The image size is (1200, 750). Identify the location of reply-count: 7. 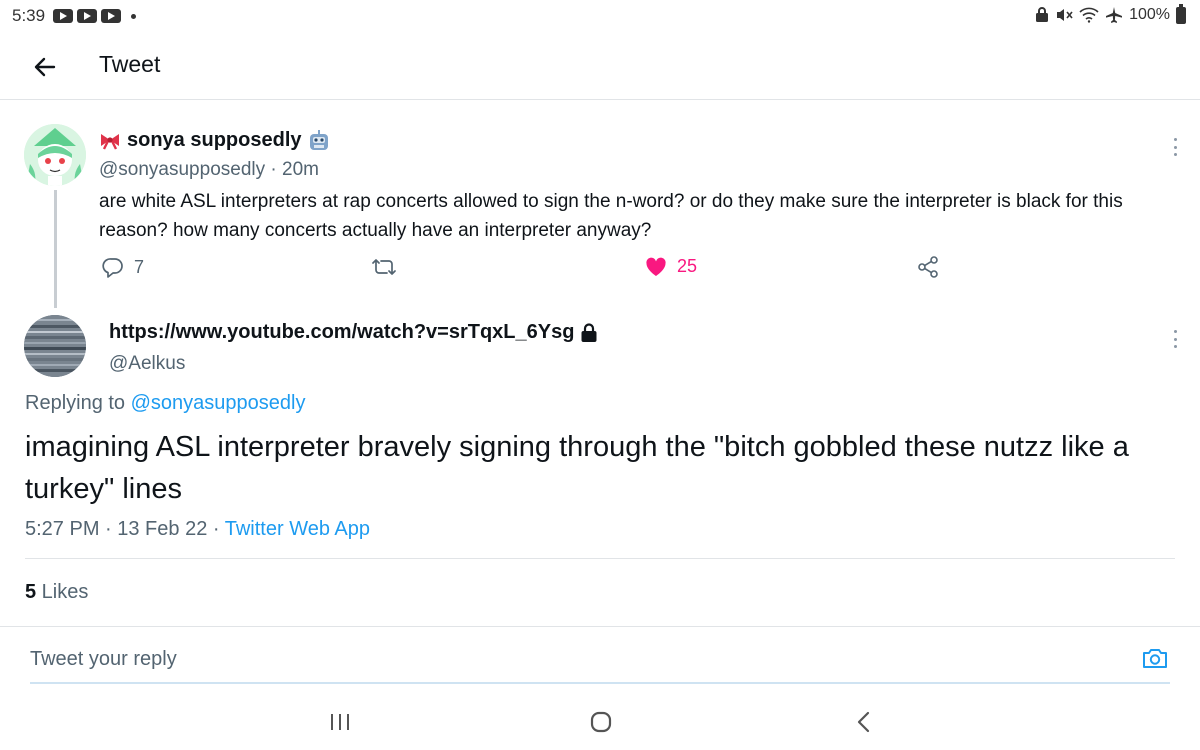
(139, 266).